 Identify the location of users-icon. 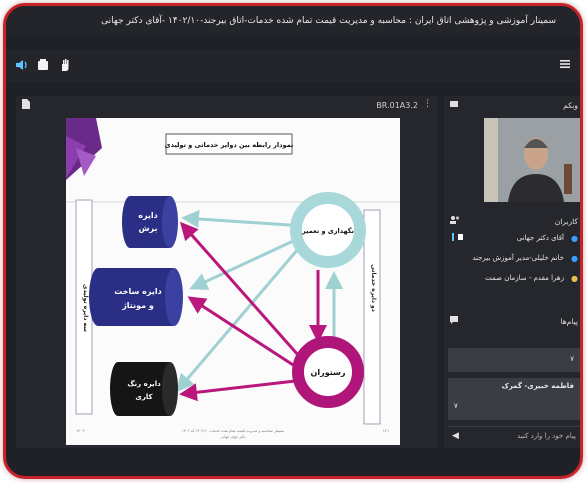
(455, 221).